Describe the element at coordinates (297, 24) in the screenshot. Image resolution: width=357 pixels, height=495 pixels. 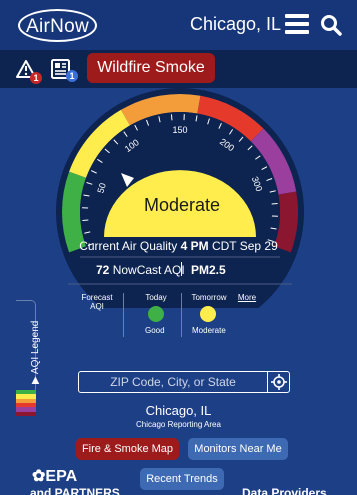
I see `hamburger-menu-icon` at that location.